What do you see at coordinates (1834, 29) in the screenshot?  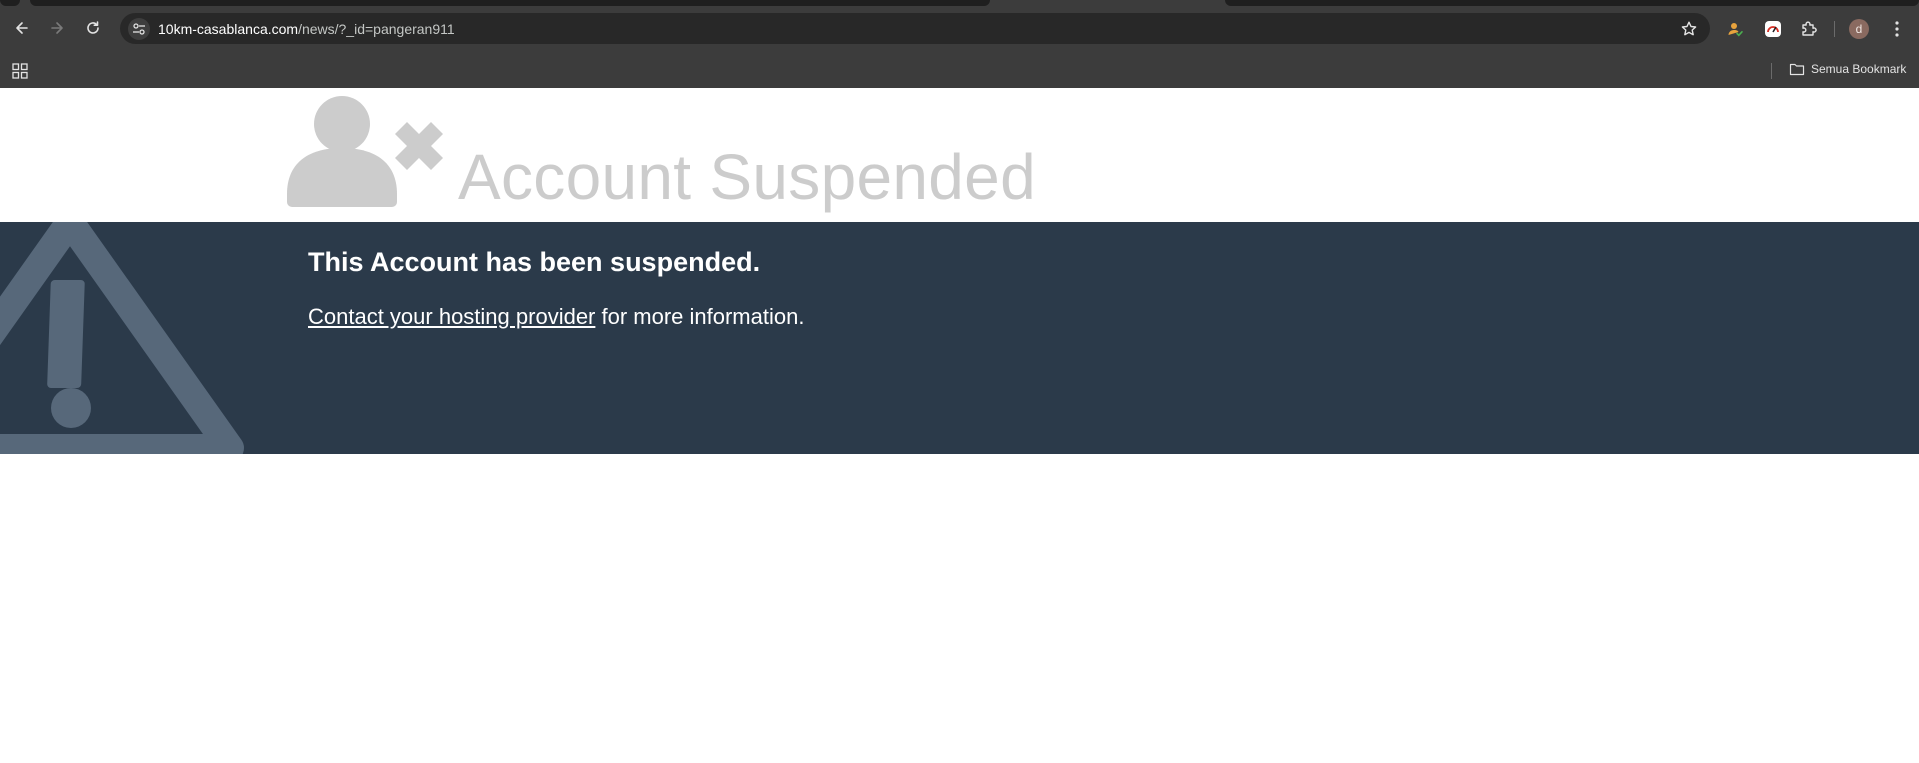 I see `toolbar-divider` at bounding box center [1834, 29].